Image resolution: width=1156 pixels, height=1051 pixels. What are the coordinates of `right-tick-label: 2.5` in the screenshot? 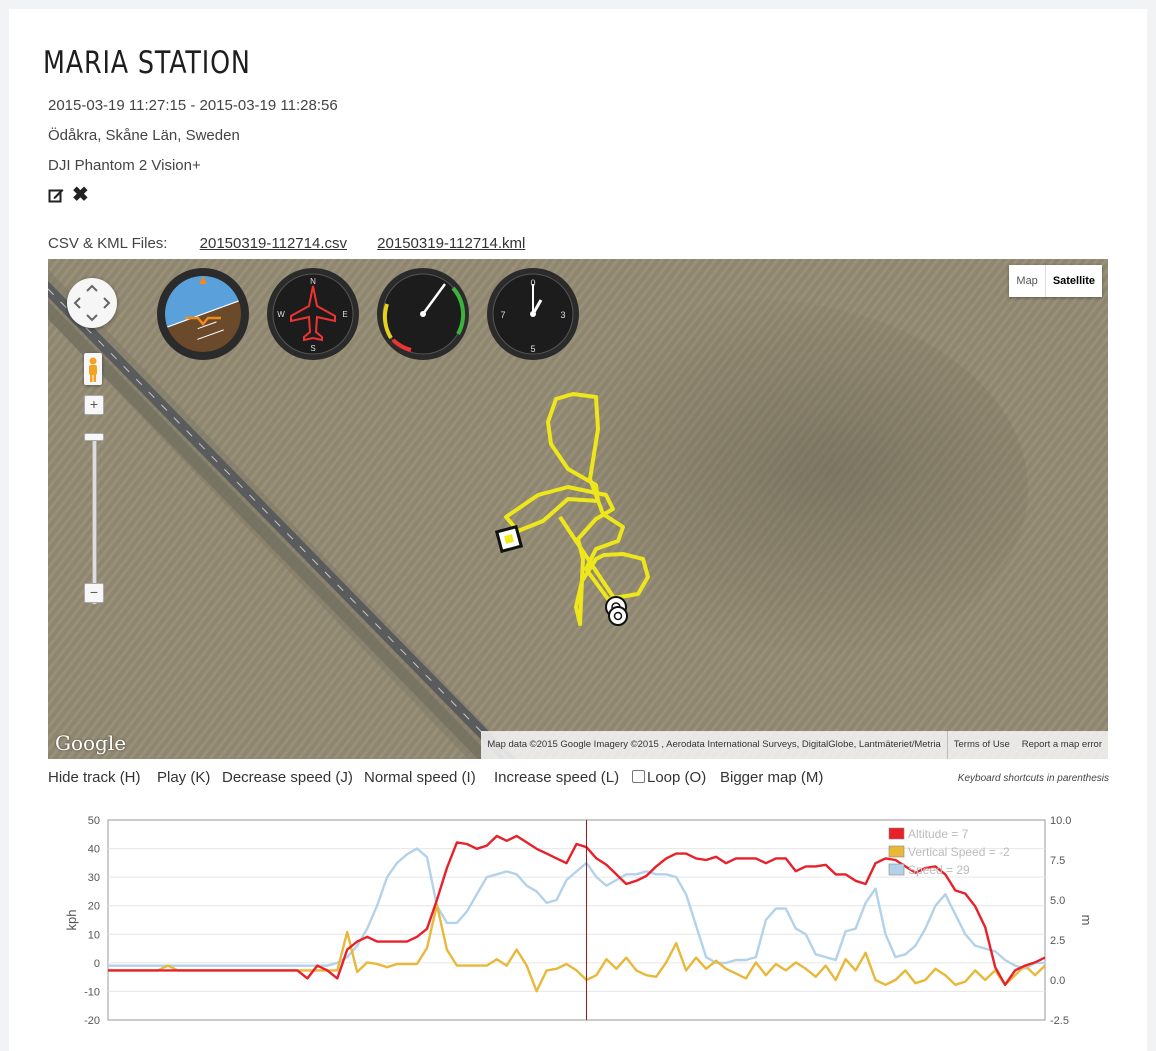 It's located at (1057, 941).